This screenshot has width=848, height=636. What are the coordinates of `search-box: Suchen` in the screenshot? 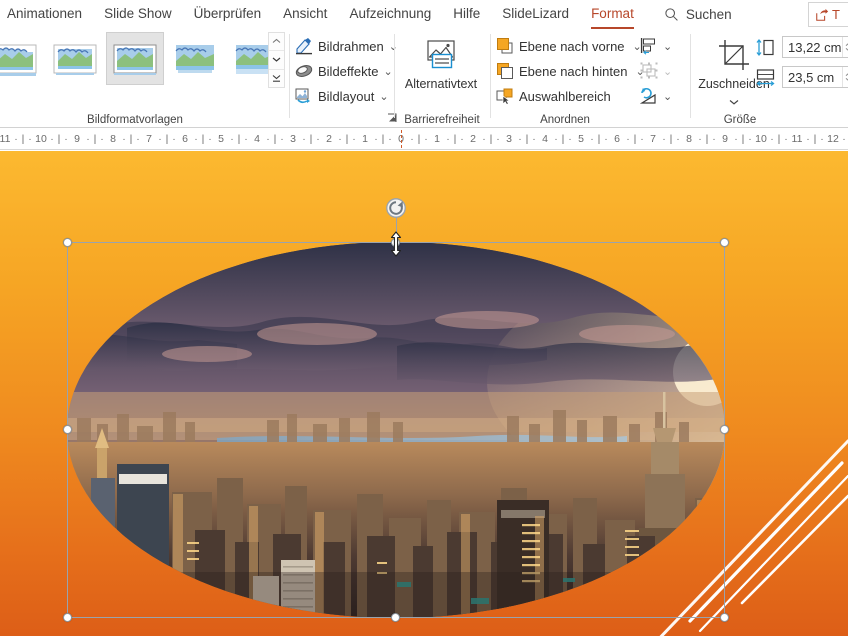 It's located at (698, 14).